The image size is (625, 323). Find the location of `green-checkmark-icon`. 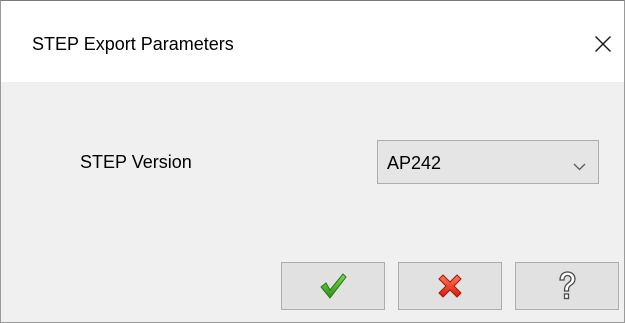

green-checkmark-icon is located at coordinates (333, 286).